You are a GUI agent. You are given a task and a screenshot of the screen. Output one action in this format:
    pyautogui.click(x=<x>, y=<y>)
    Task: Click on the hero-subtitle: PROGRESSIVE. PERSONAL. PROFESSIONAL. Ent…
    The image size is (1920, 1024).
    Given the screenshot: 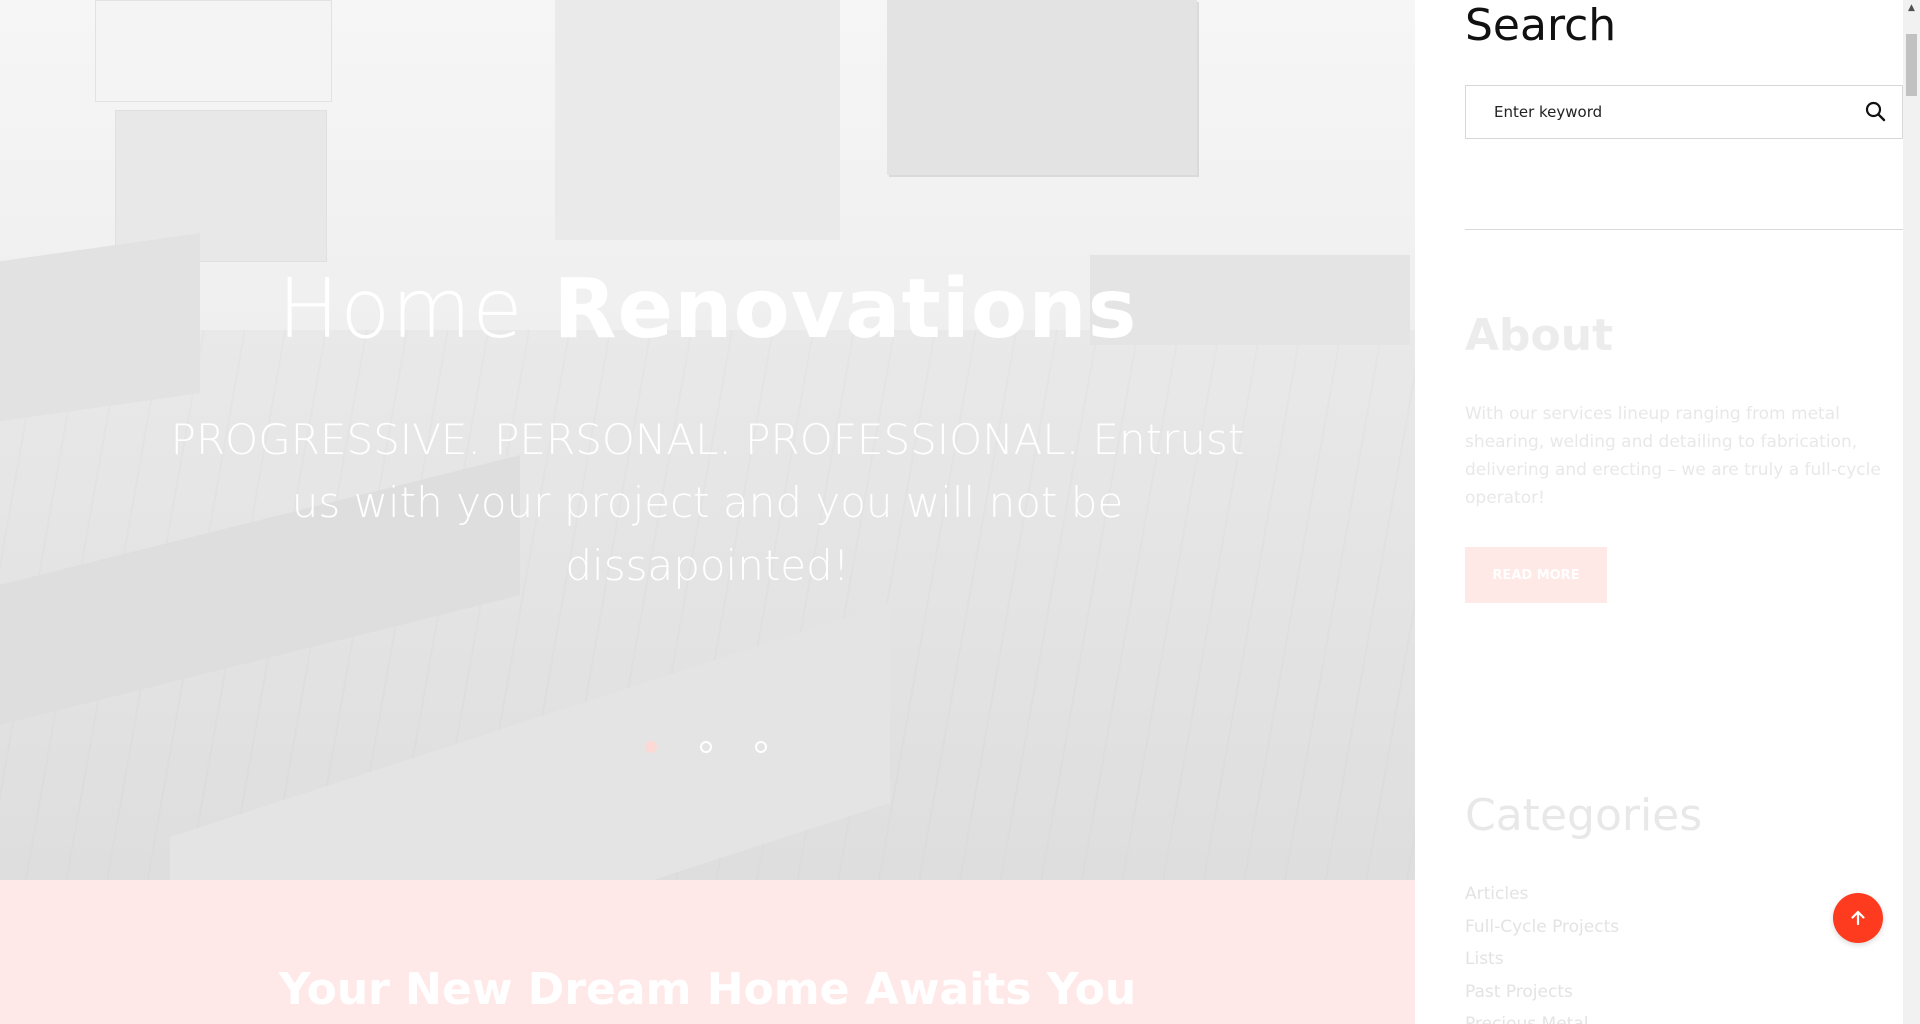 What is the action you would take?
    pyautogui.click(x=707, y=502)
    